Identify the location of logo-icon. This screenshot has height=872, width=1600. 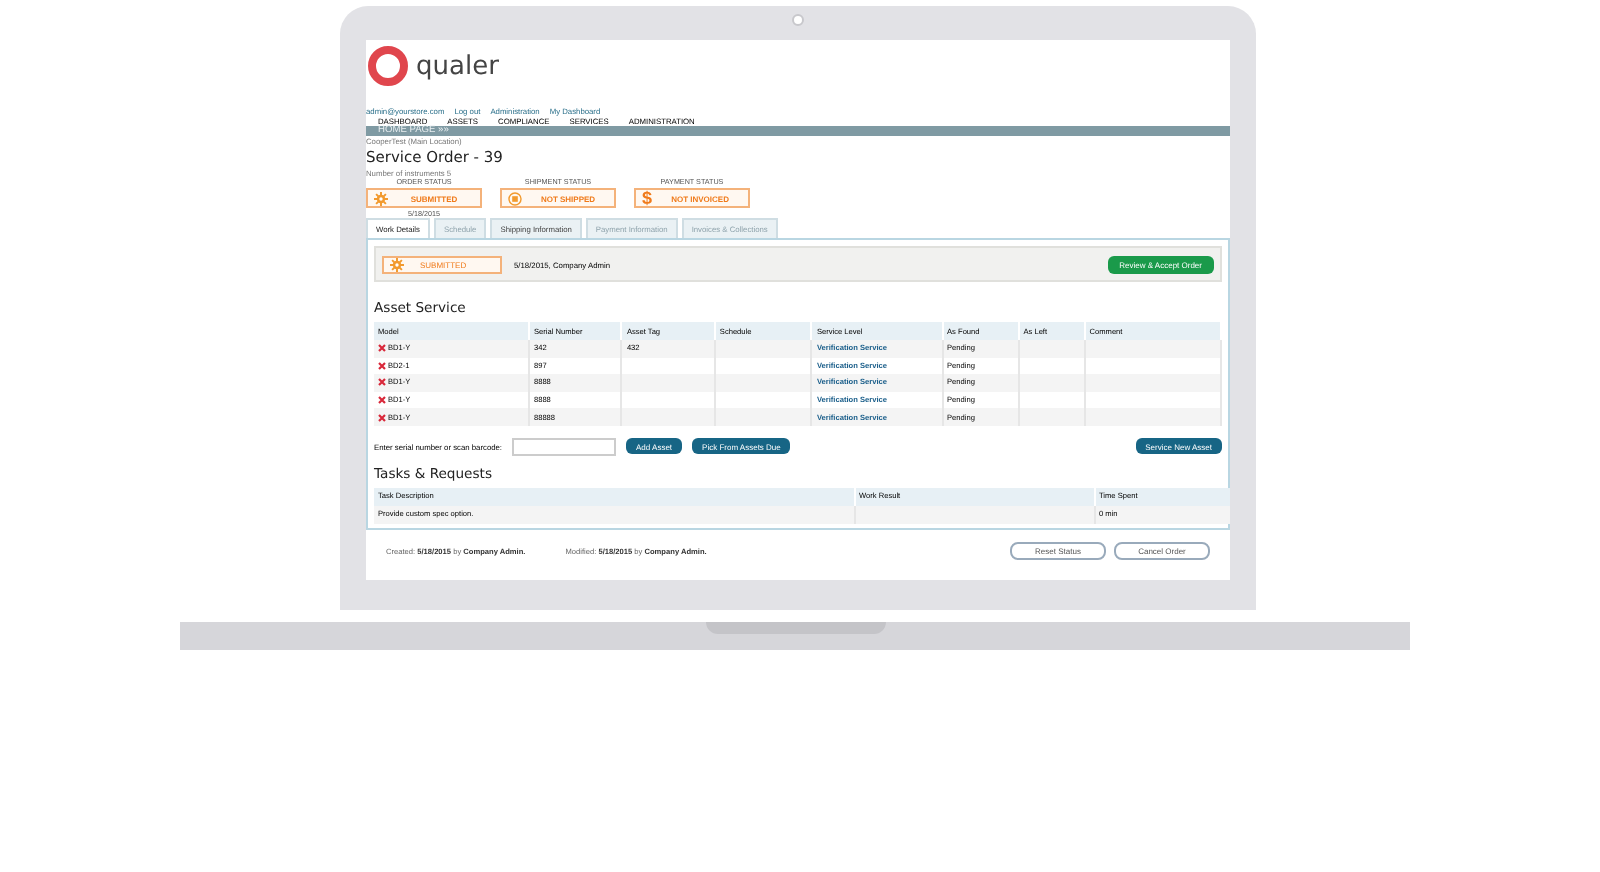
(388, 66).